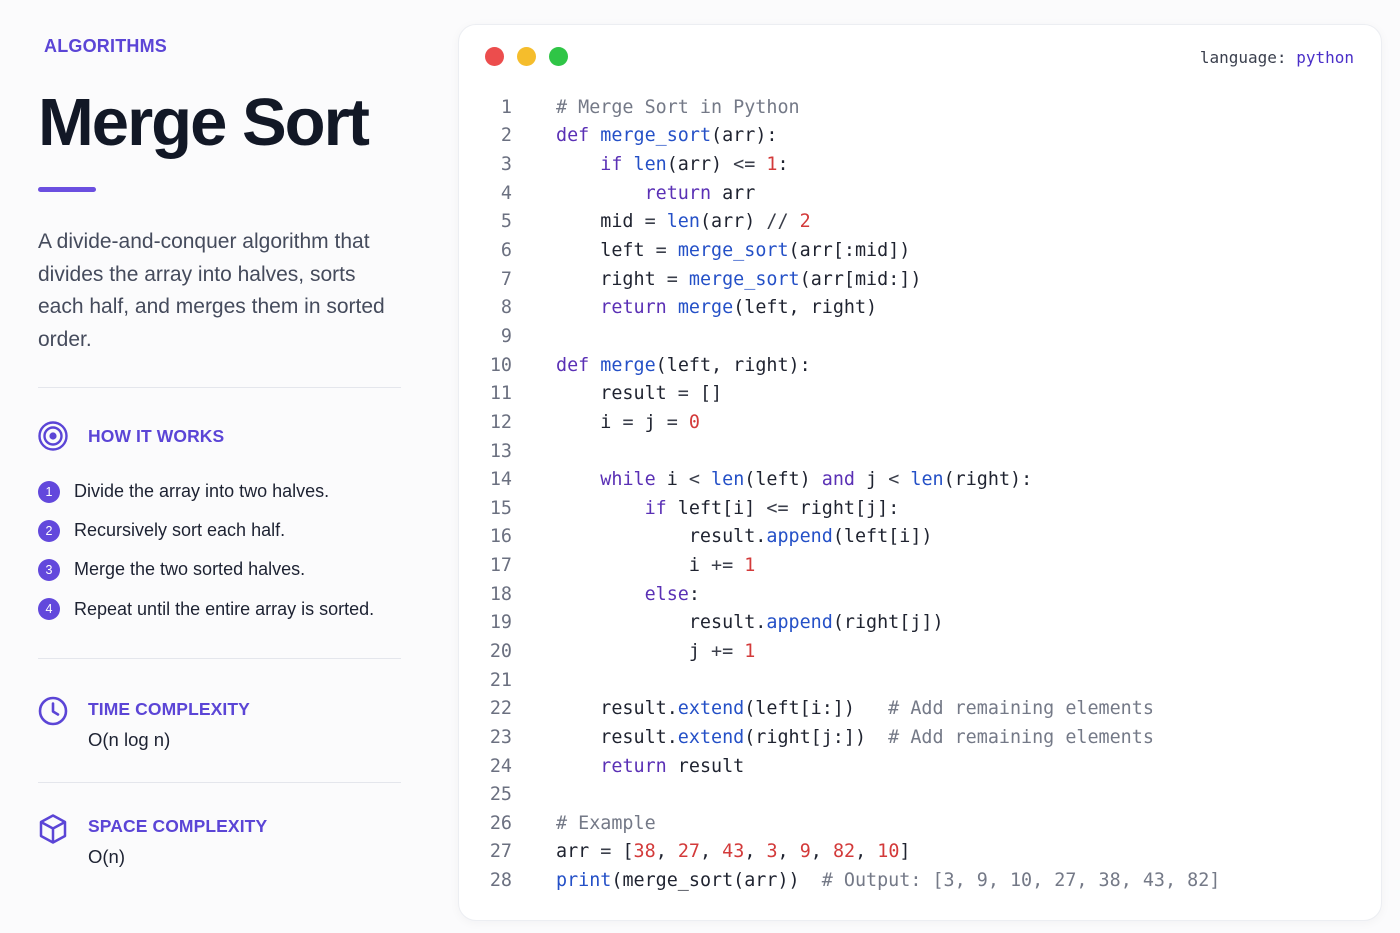 The width and height of the screenshot is (1400, 933). I want to click on step-number-badge: 2, so click(49, 530).